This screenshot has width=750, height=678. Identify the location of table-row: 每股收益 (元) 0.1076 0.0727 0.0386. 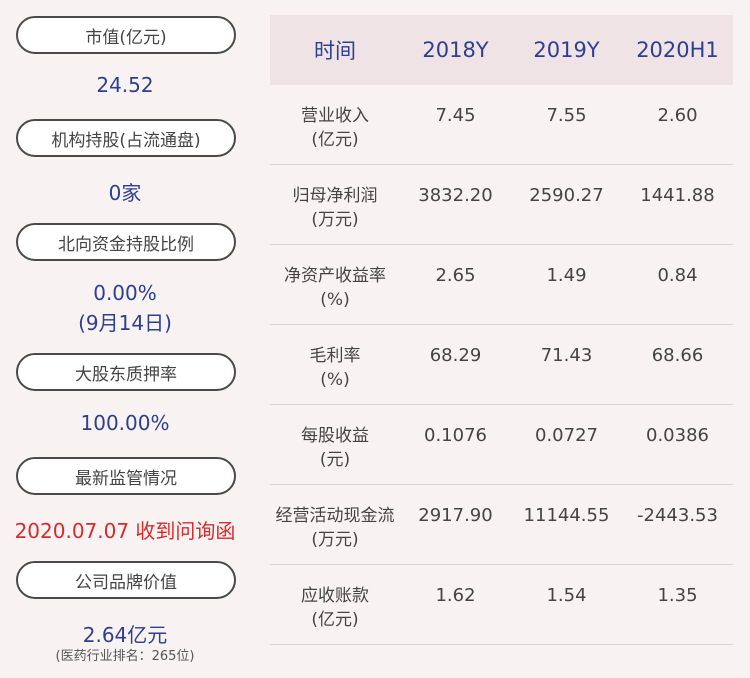
(501, 445).